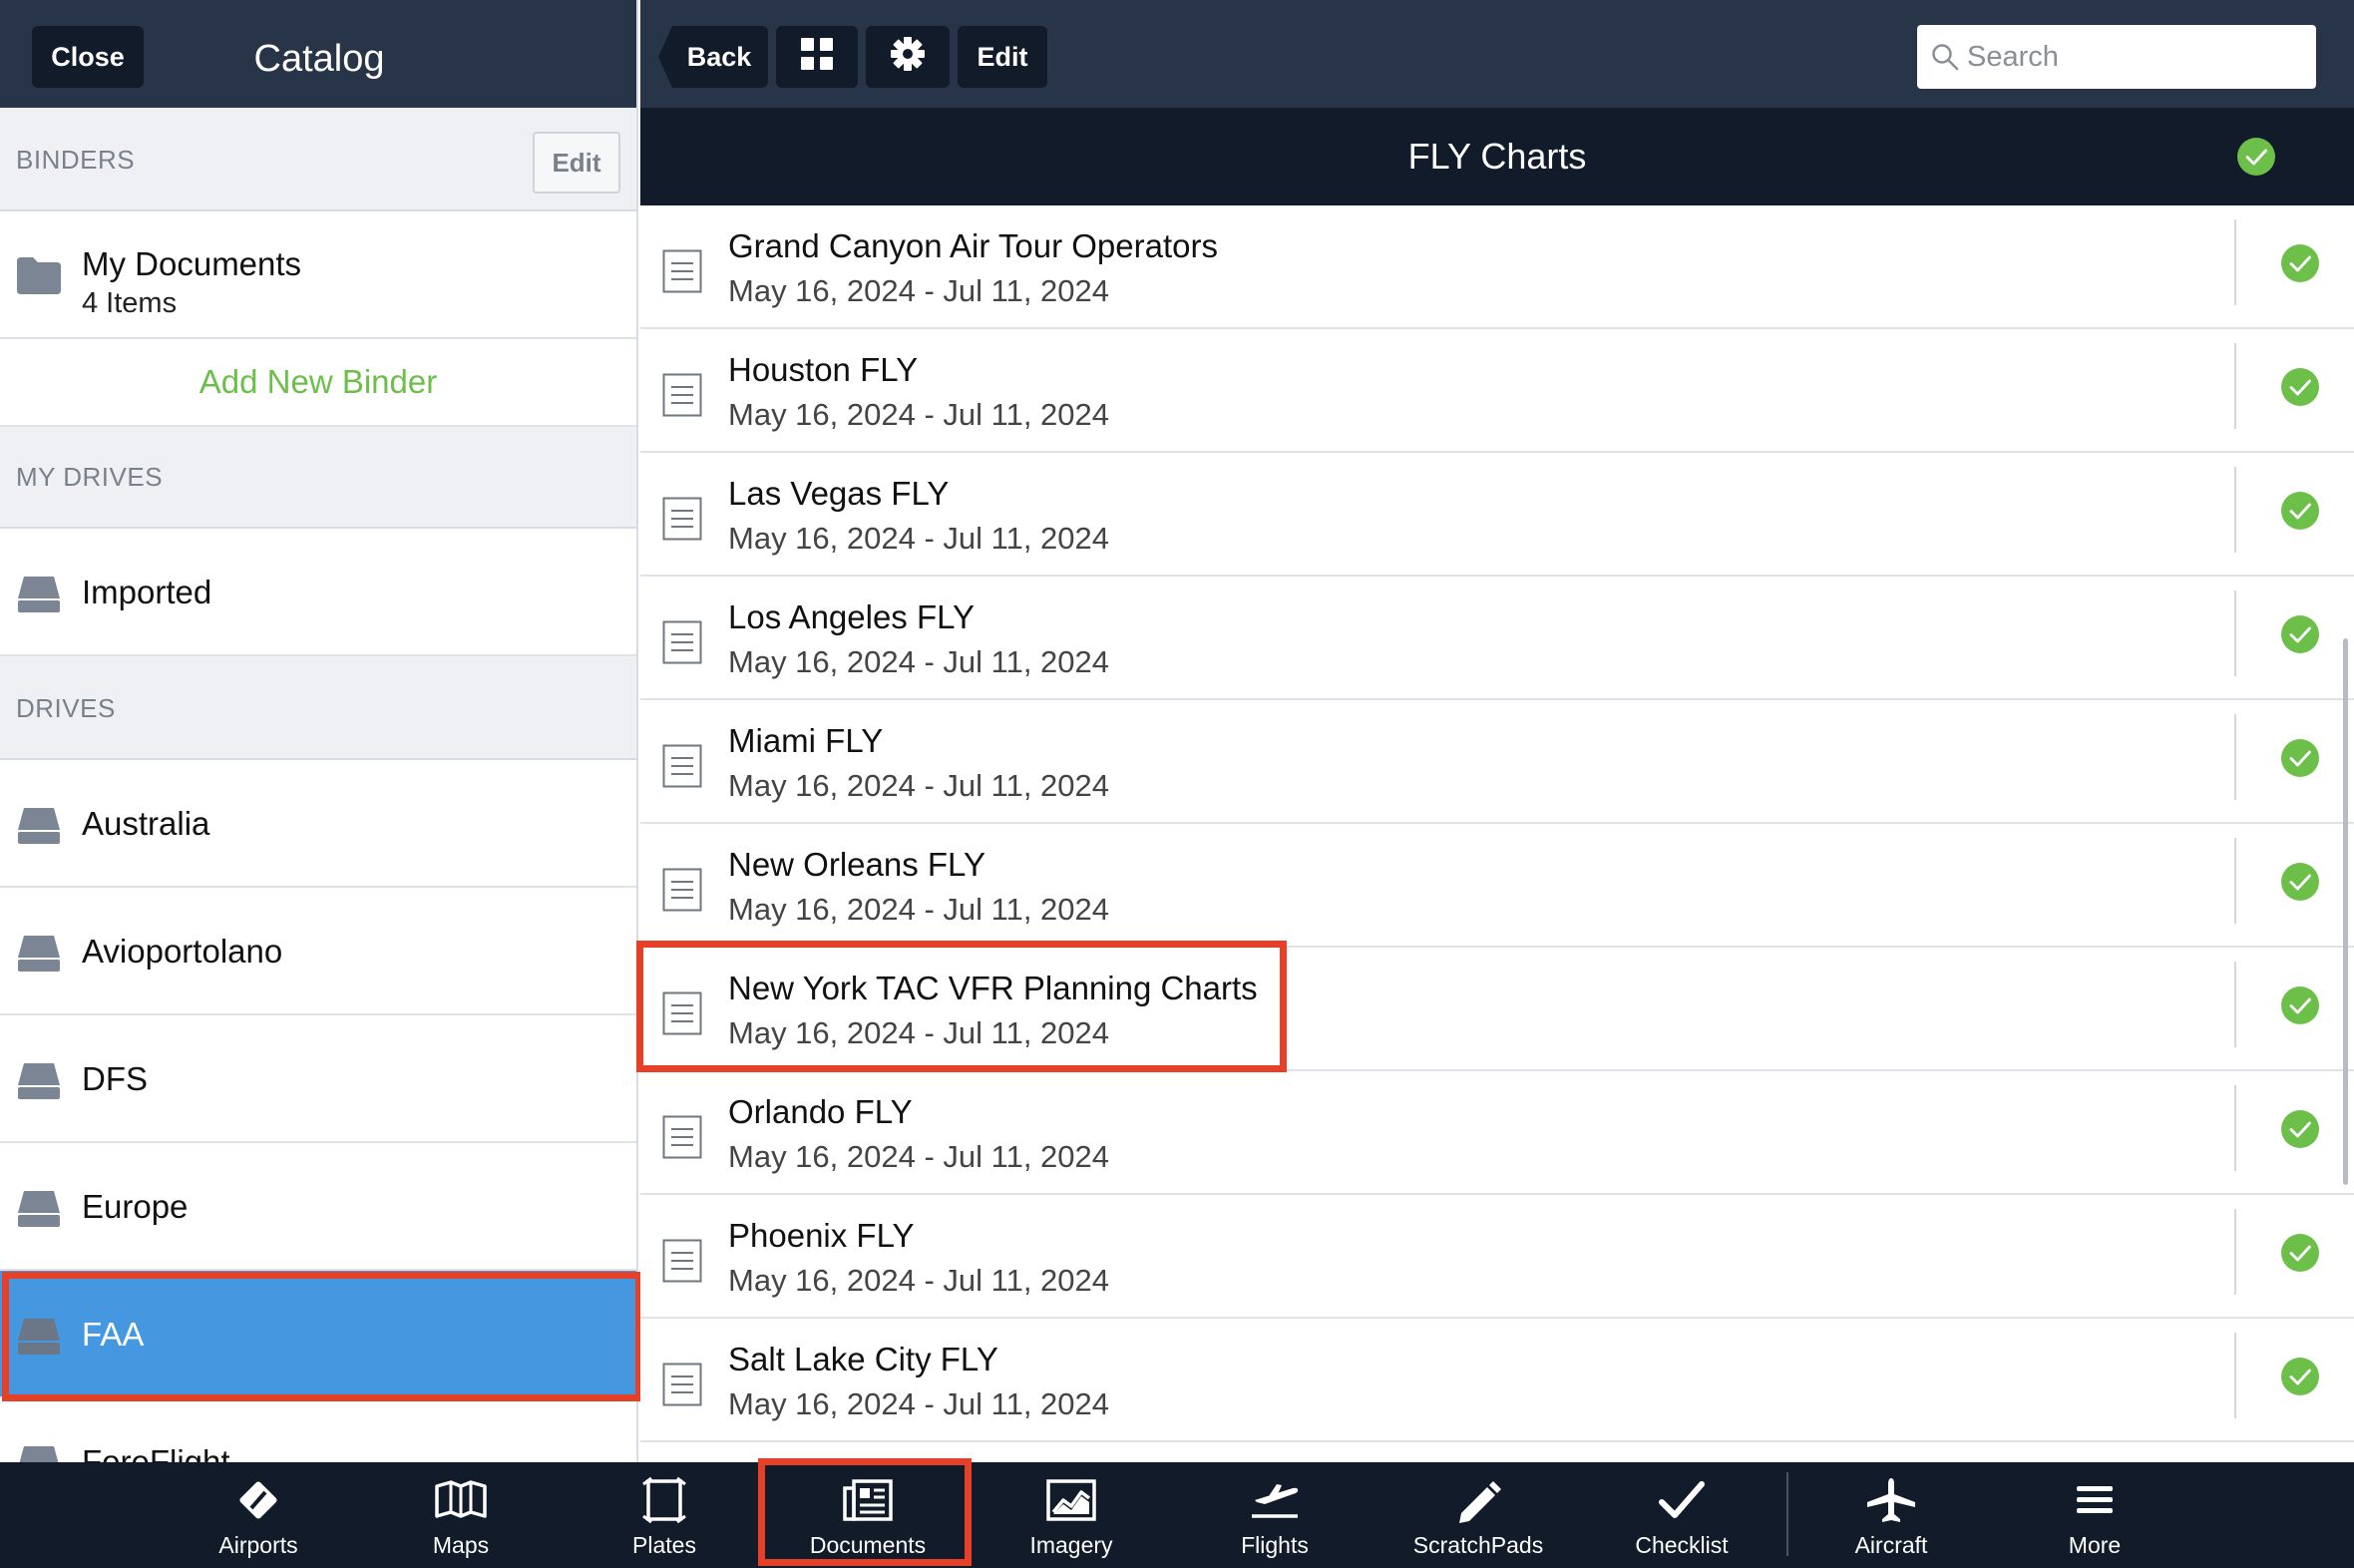 The width and height of the screenshot is (2354, 1568). Describe the element at coordinates (664, 1500) in the screenshot. I see `plates-icon` at that location.